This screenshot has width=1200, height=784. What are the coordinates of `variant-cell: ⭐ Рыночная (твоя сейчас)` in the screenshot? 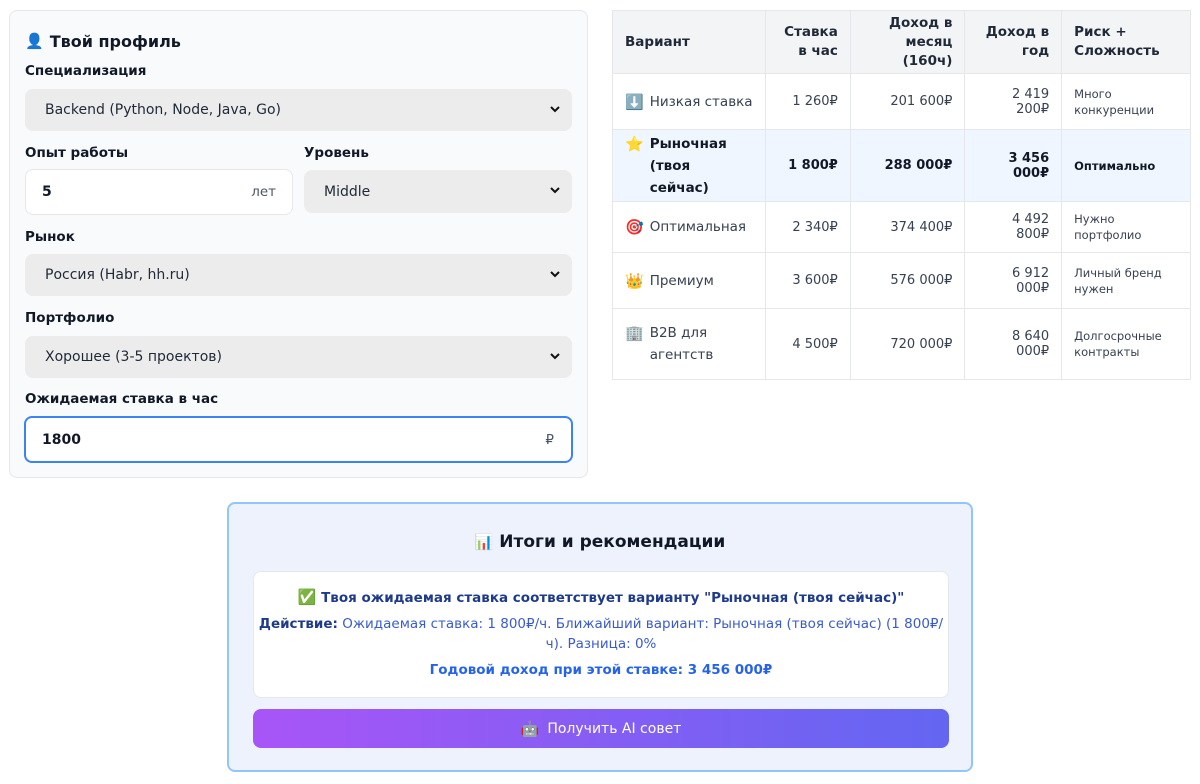 It's located at (689, 165).